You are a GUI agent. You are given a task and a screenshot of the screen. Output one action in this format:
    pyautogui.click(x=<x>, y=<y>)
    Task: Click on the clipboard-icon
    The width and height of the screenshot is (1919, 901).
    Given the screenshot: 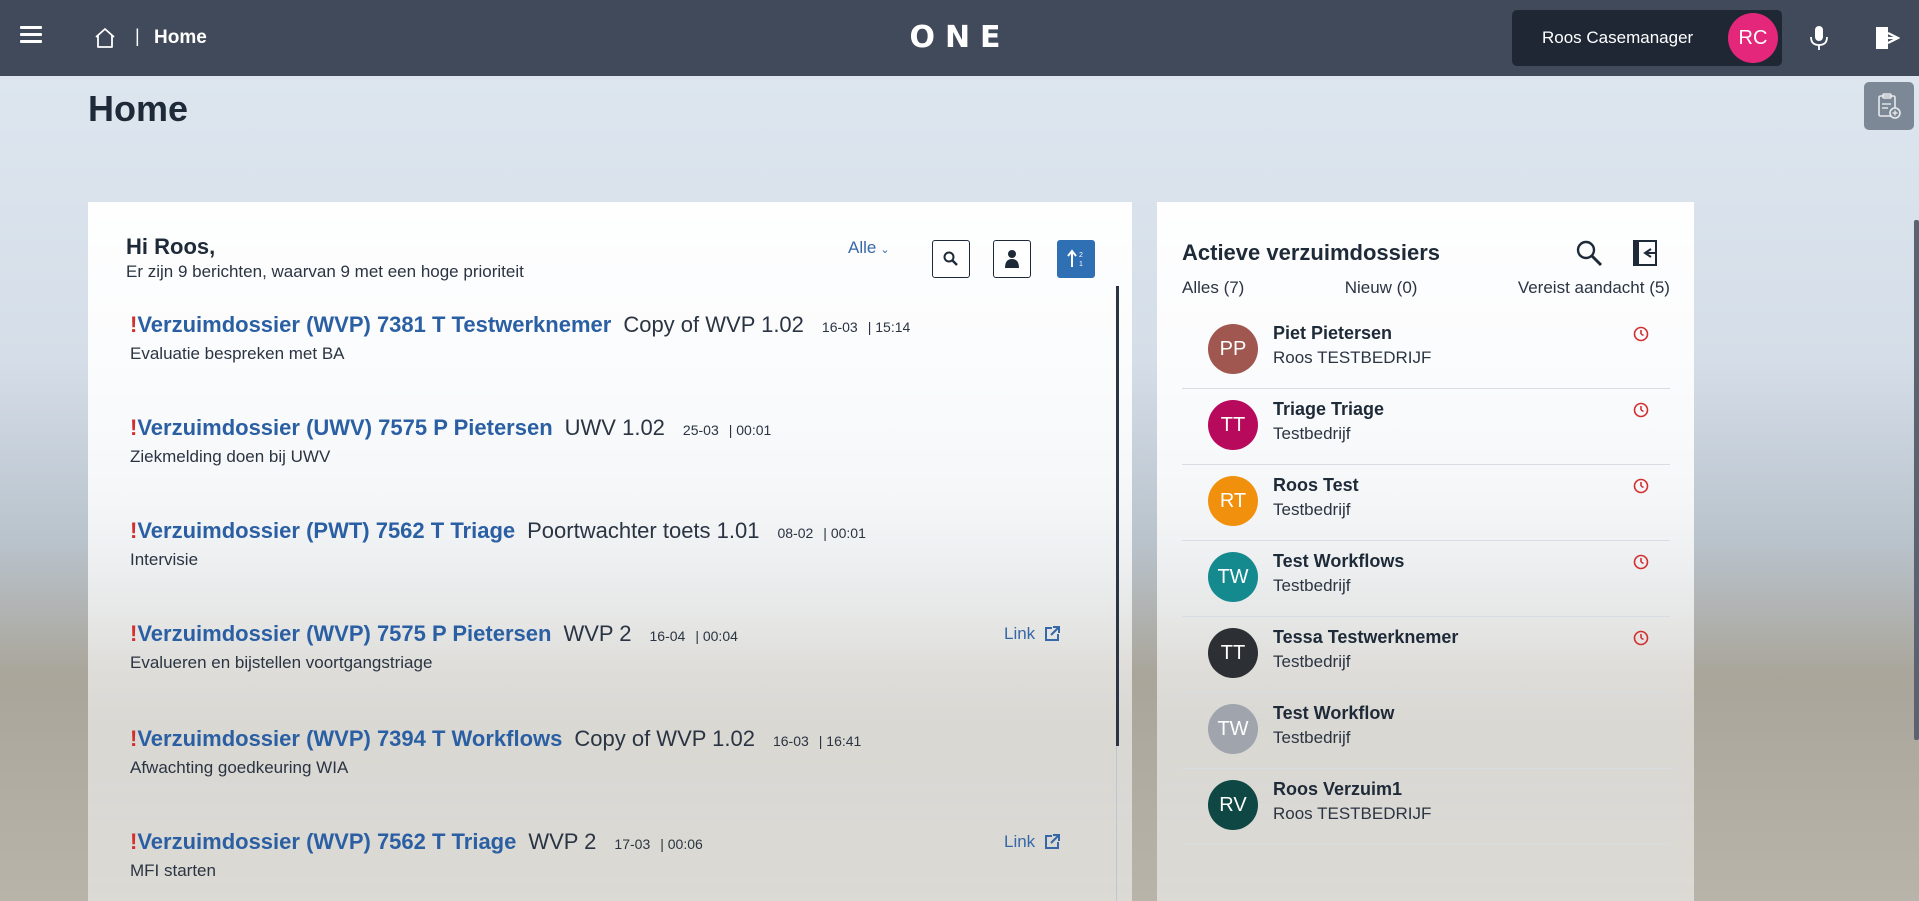 What is the action you would take?
    pyautogui.click(x=1889, y=106)
    